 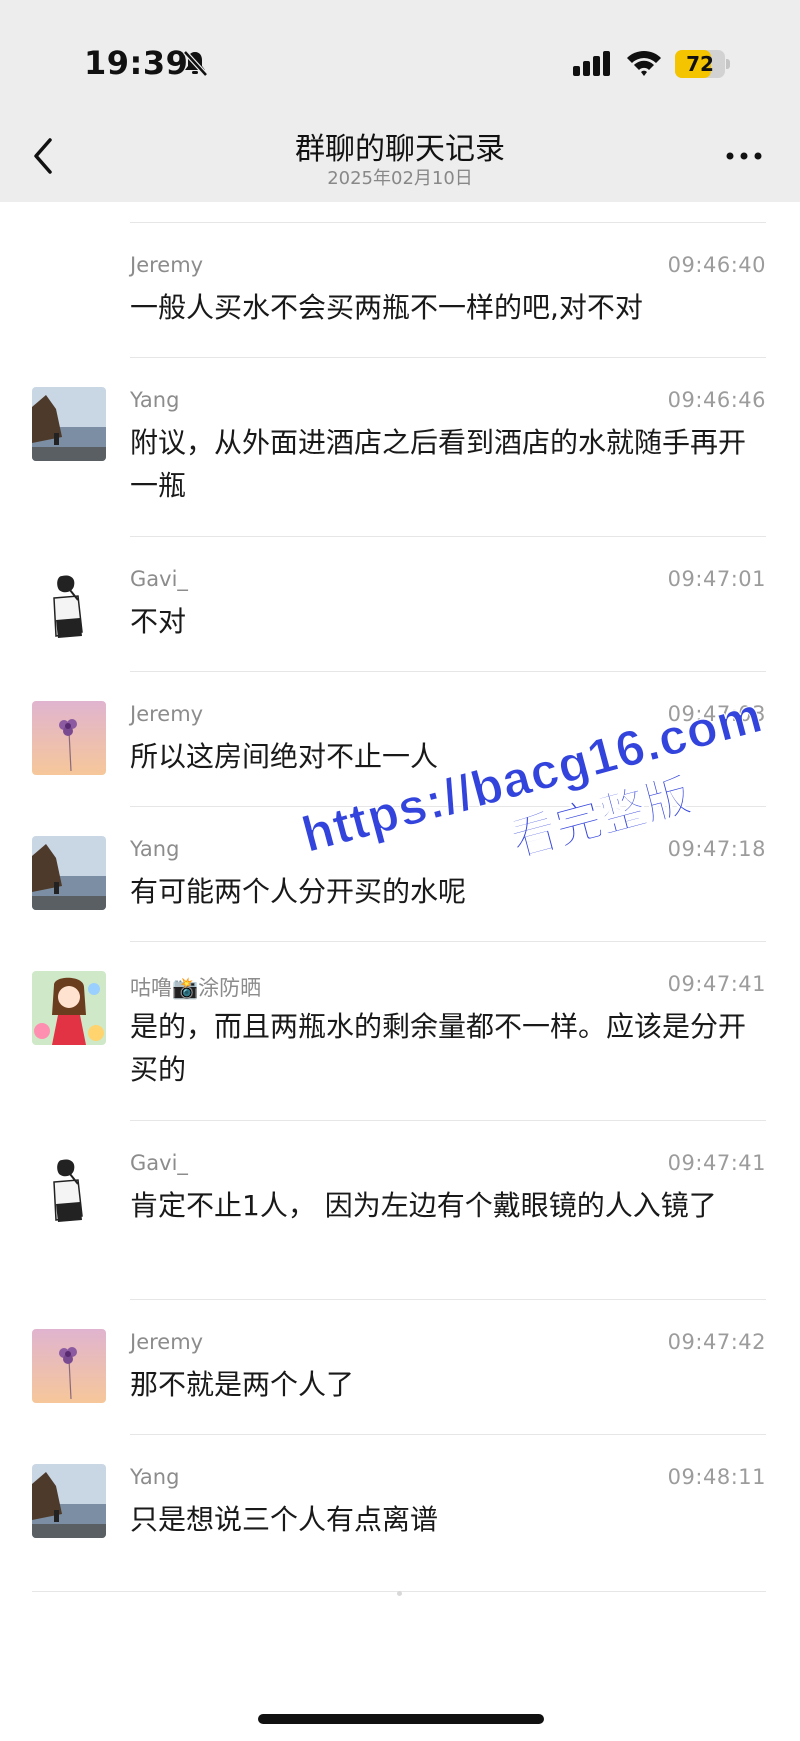 I want to click on battery-cap, so click(x=728, y=64).